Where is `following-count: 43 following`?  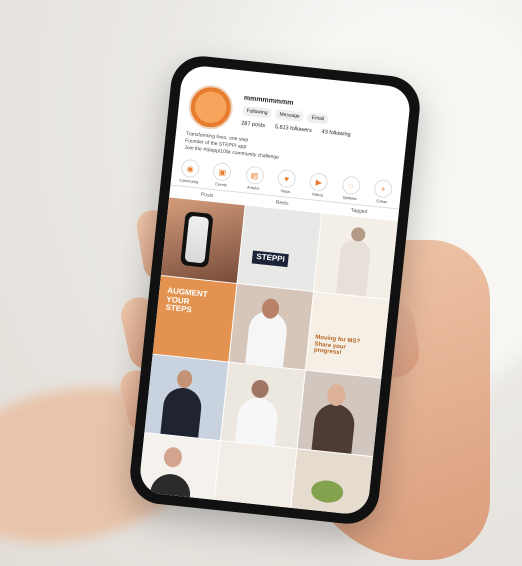
following-count: 43 following is located at coordinates (336, 134).